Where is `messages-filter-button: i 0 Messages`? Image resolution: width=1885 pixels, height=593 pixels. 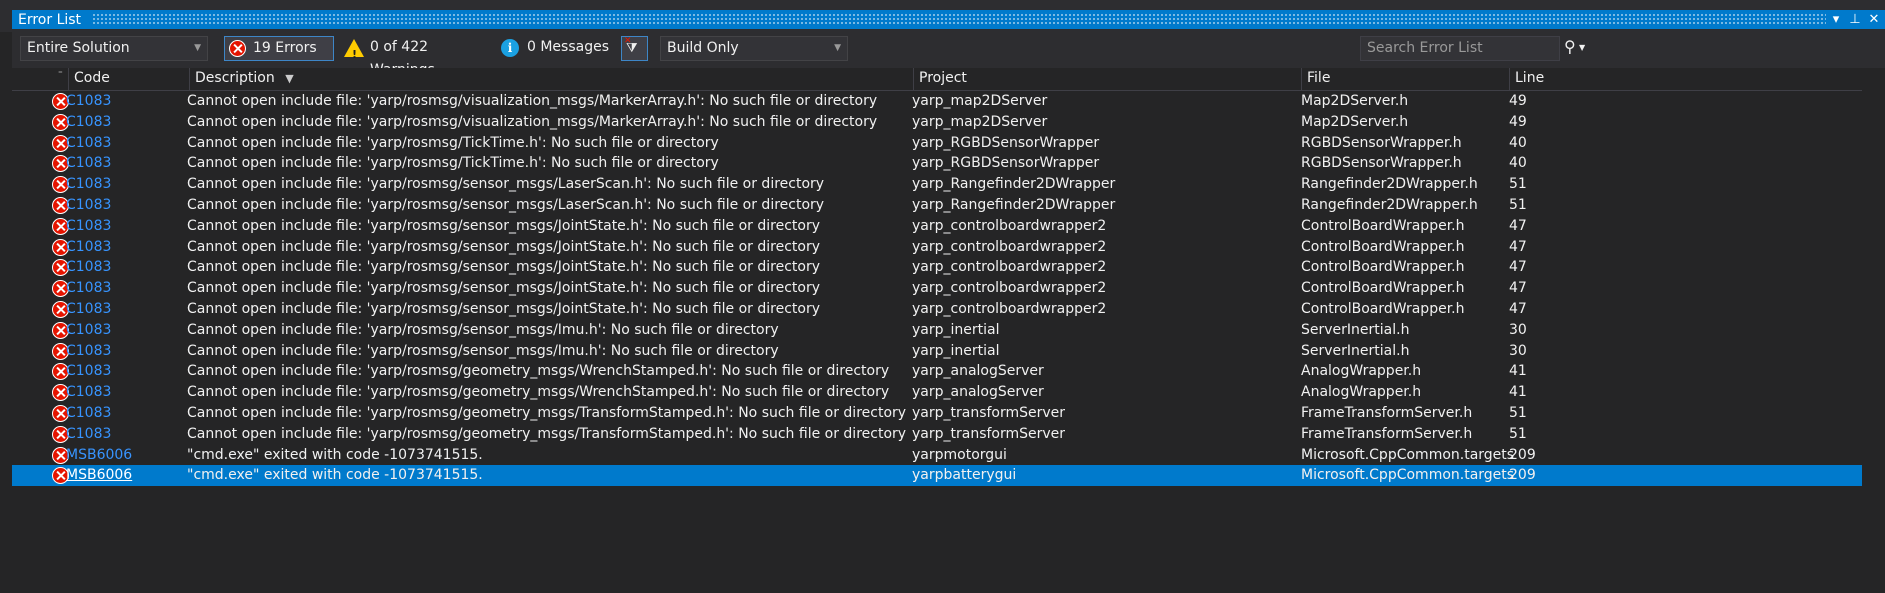 messages-filter-button: i 0 Messages is located at coordinates (555, 48).